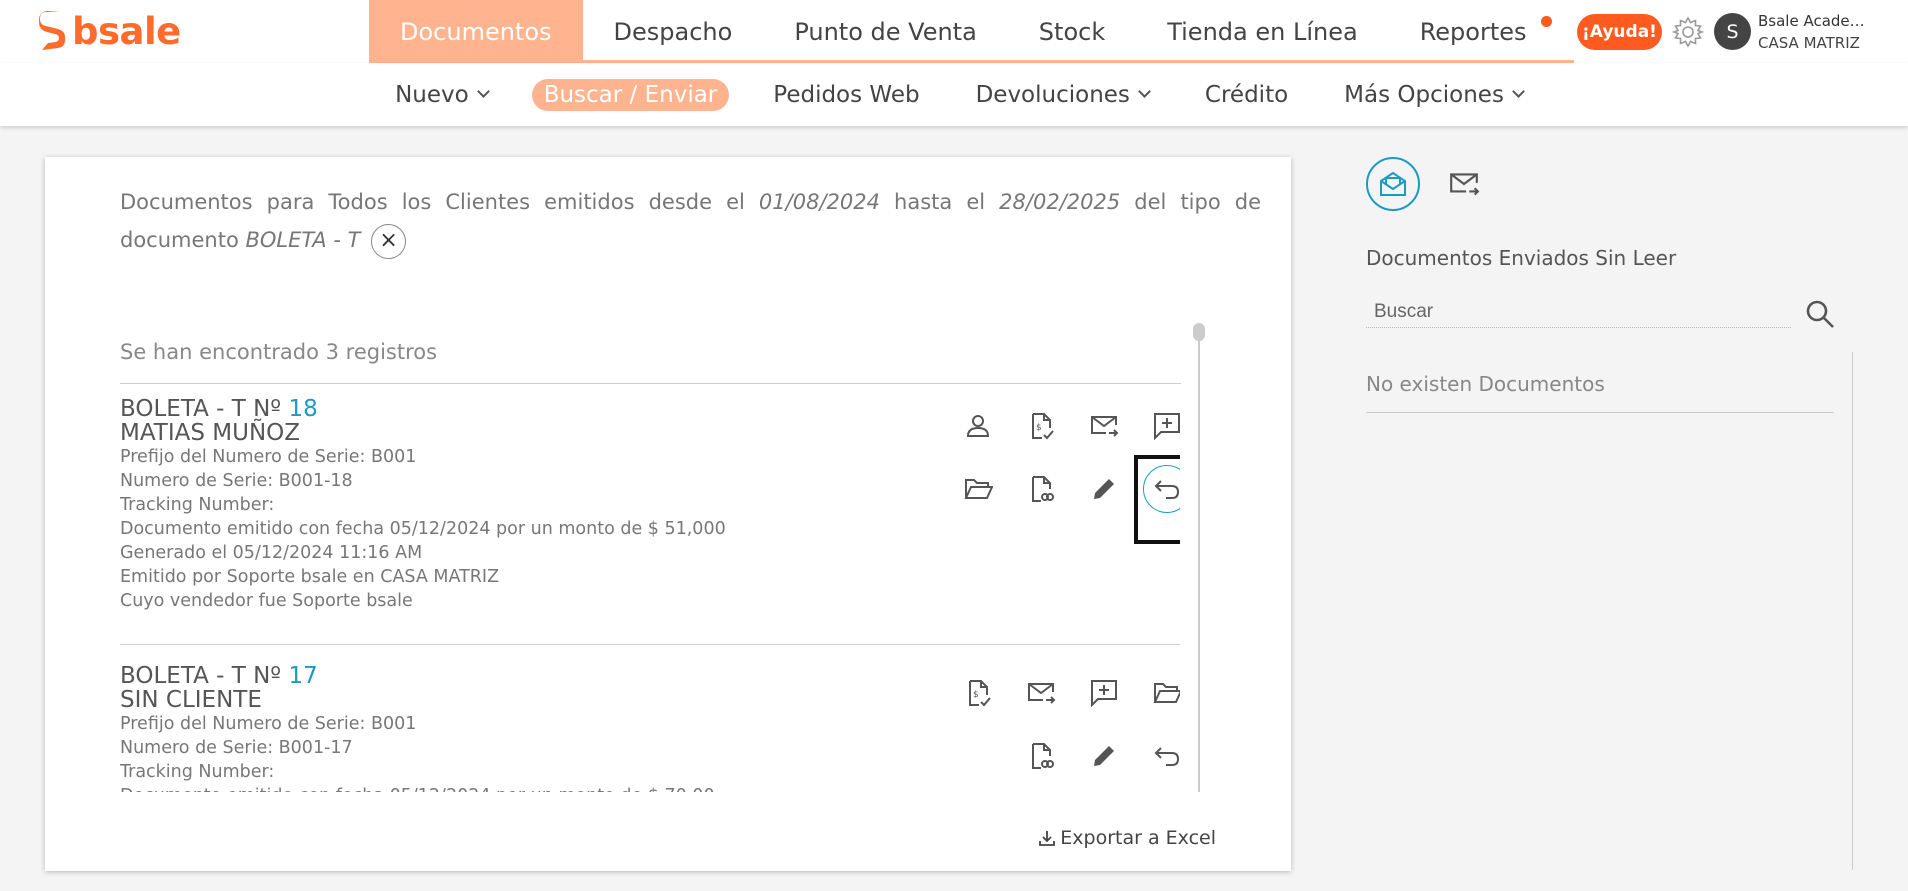  Describe the element at coordinates (1809, 43) in the screenshot. I see `user-branch: CASA MATRIZ` at that location.